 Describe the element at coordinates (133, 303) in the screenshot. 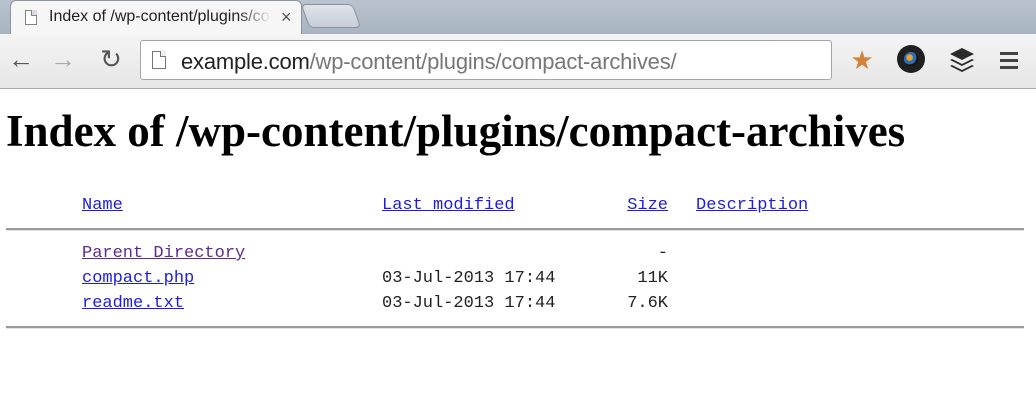

I see `file-link-readme-txt: readme.txt` at that location.